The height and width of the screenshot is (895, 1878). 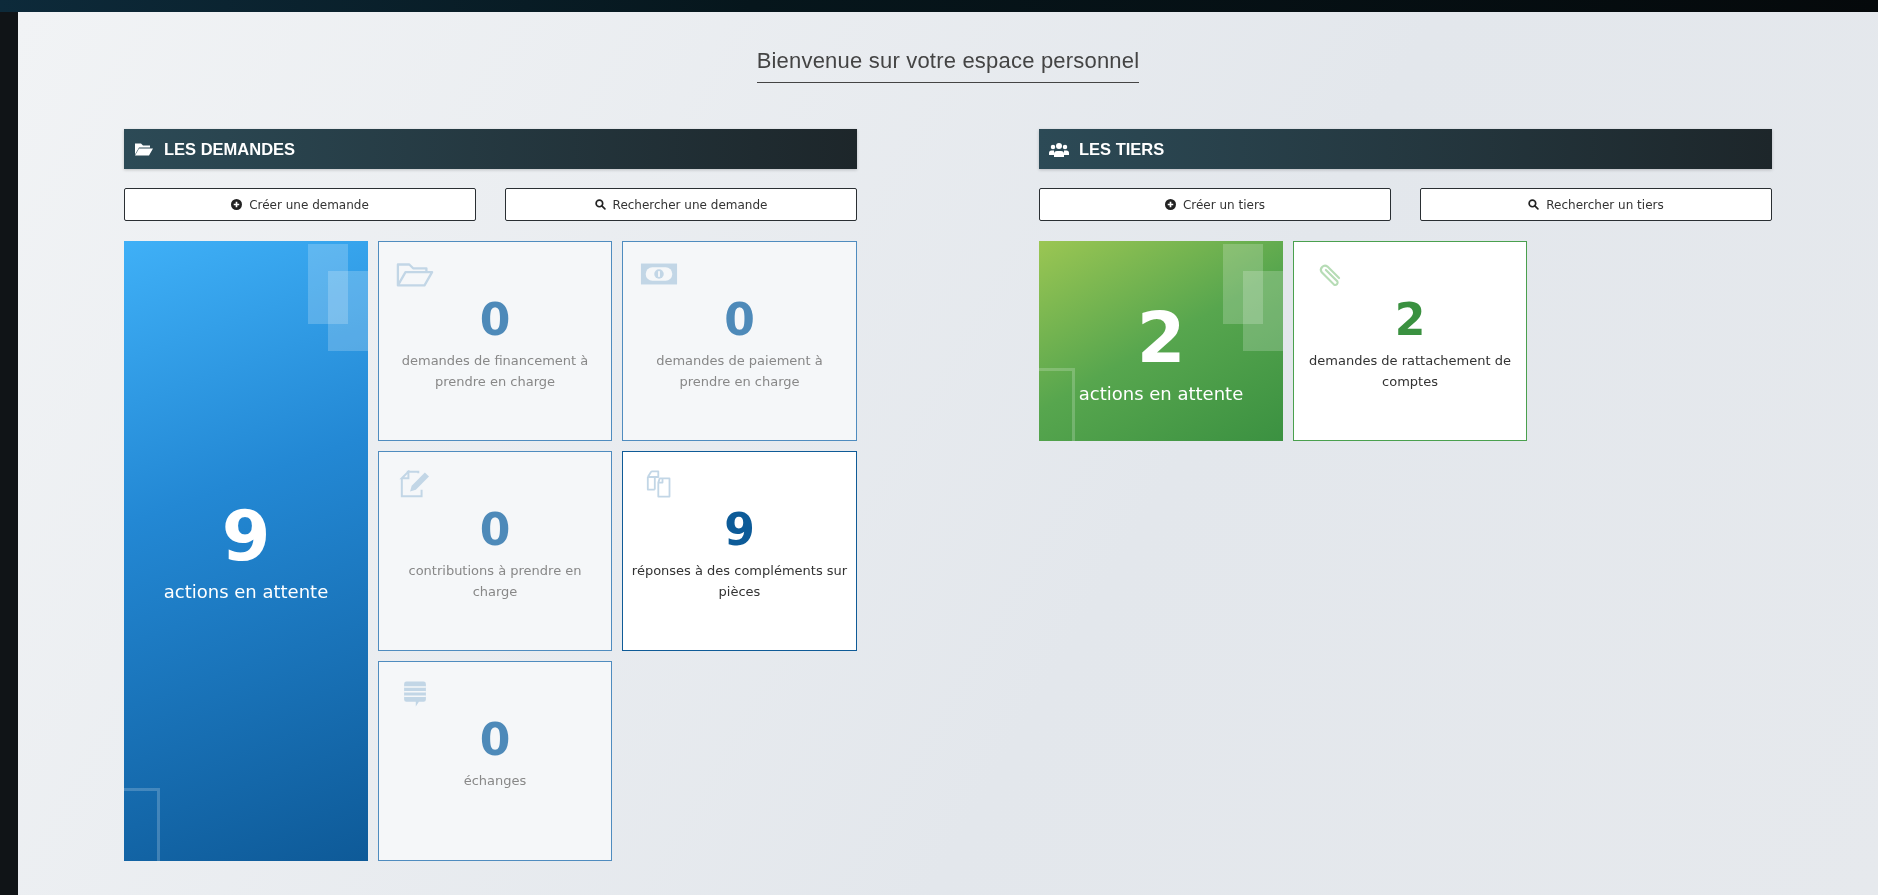 I want to click on section-title: LES DEMANDES, so click(x=230, y=149).